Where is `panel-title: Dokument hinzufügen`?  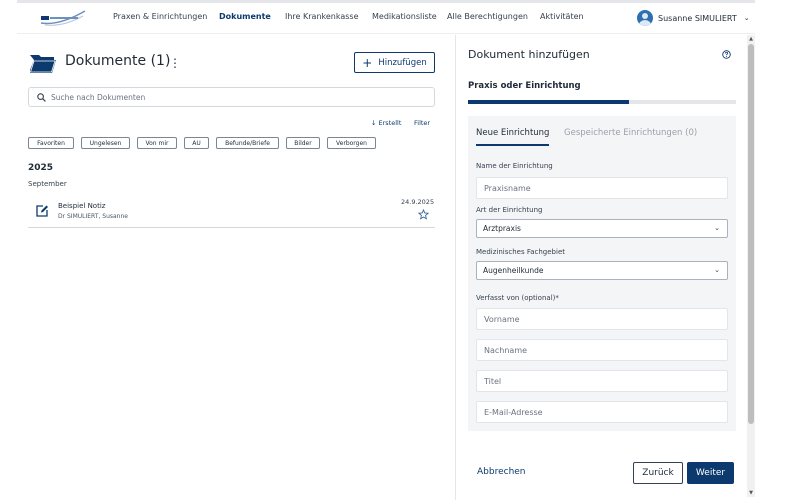
panel-title: Dokument hinzufügen is located at coordinates (529, 54).